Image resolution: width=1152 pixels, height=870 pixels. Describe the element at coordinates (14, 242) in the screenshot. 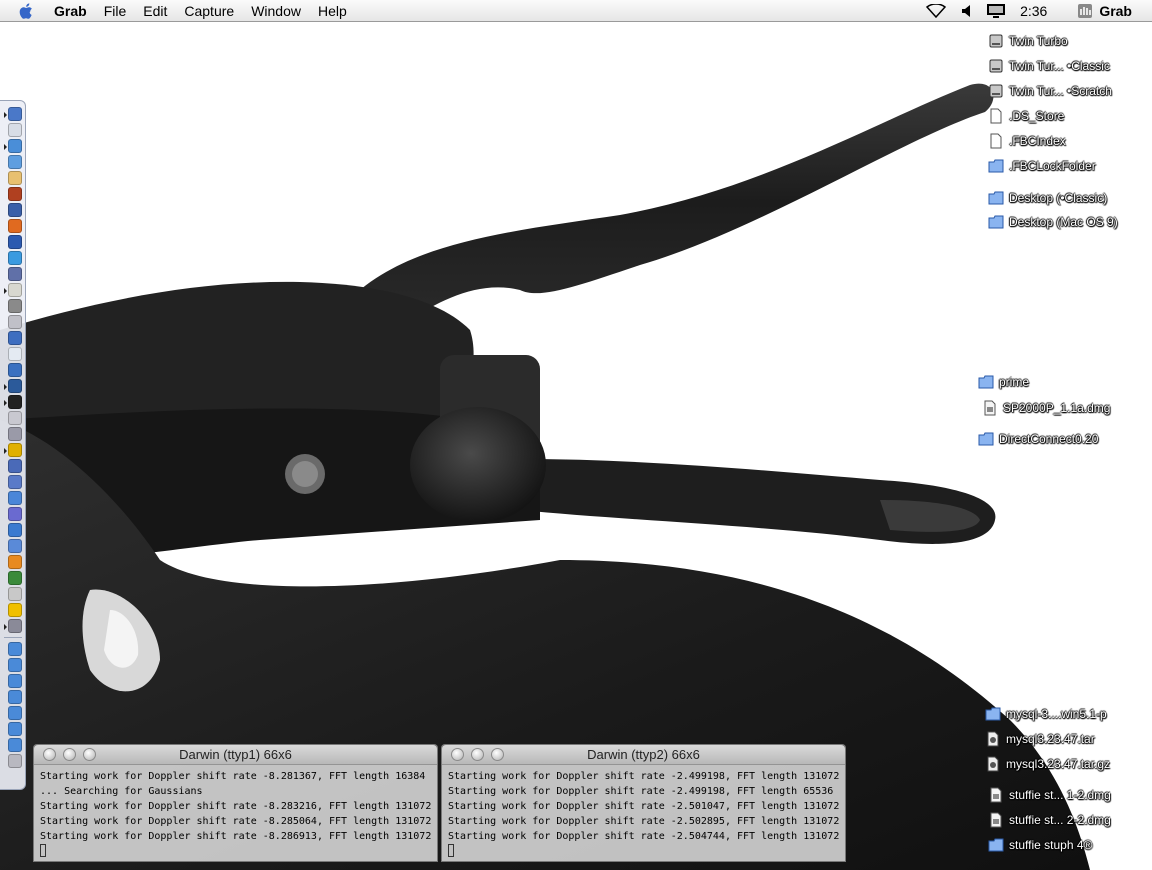

I see `sherlock-icon` at that location.